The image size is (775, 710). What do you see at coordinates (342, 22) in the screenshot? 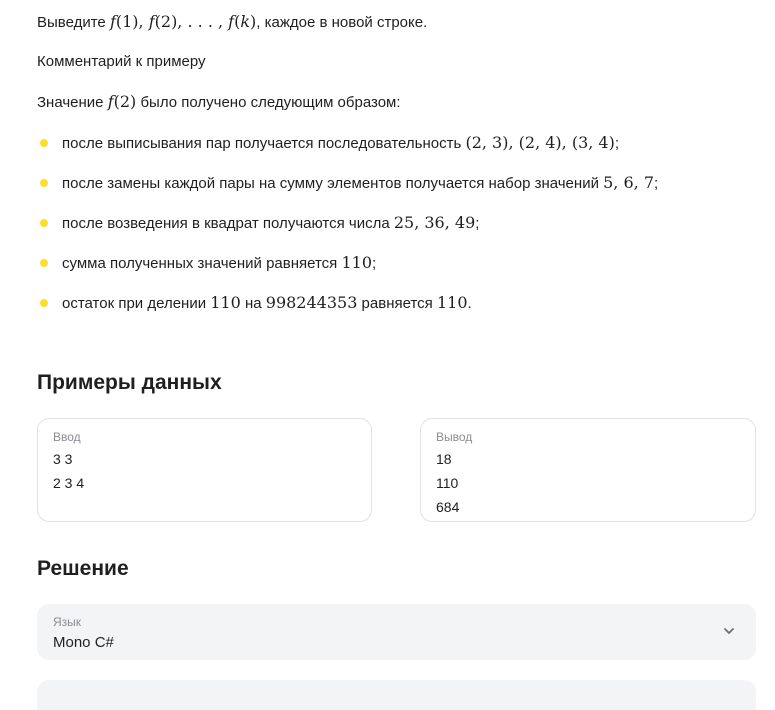
I see `output-suffix: , каждое в новой строке.` at bounding box center [342, 22].